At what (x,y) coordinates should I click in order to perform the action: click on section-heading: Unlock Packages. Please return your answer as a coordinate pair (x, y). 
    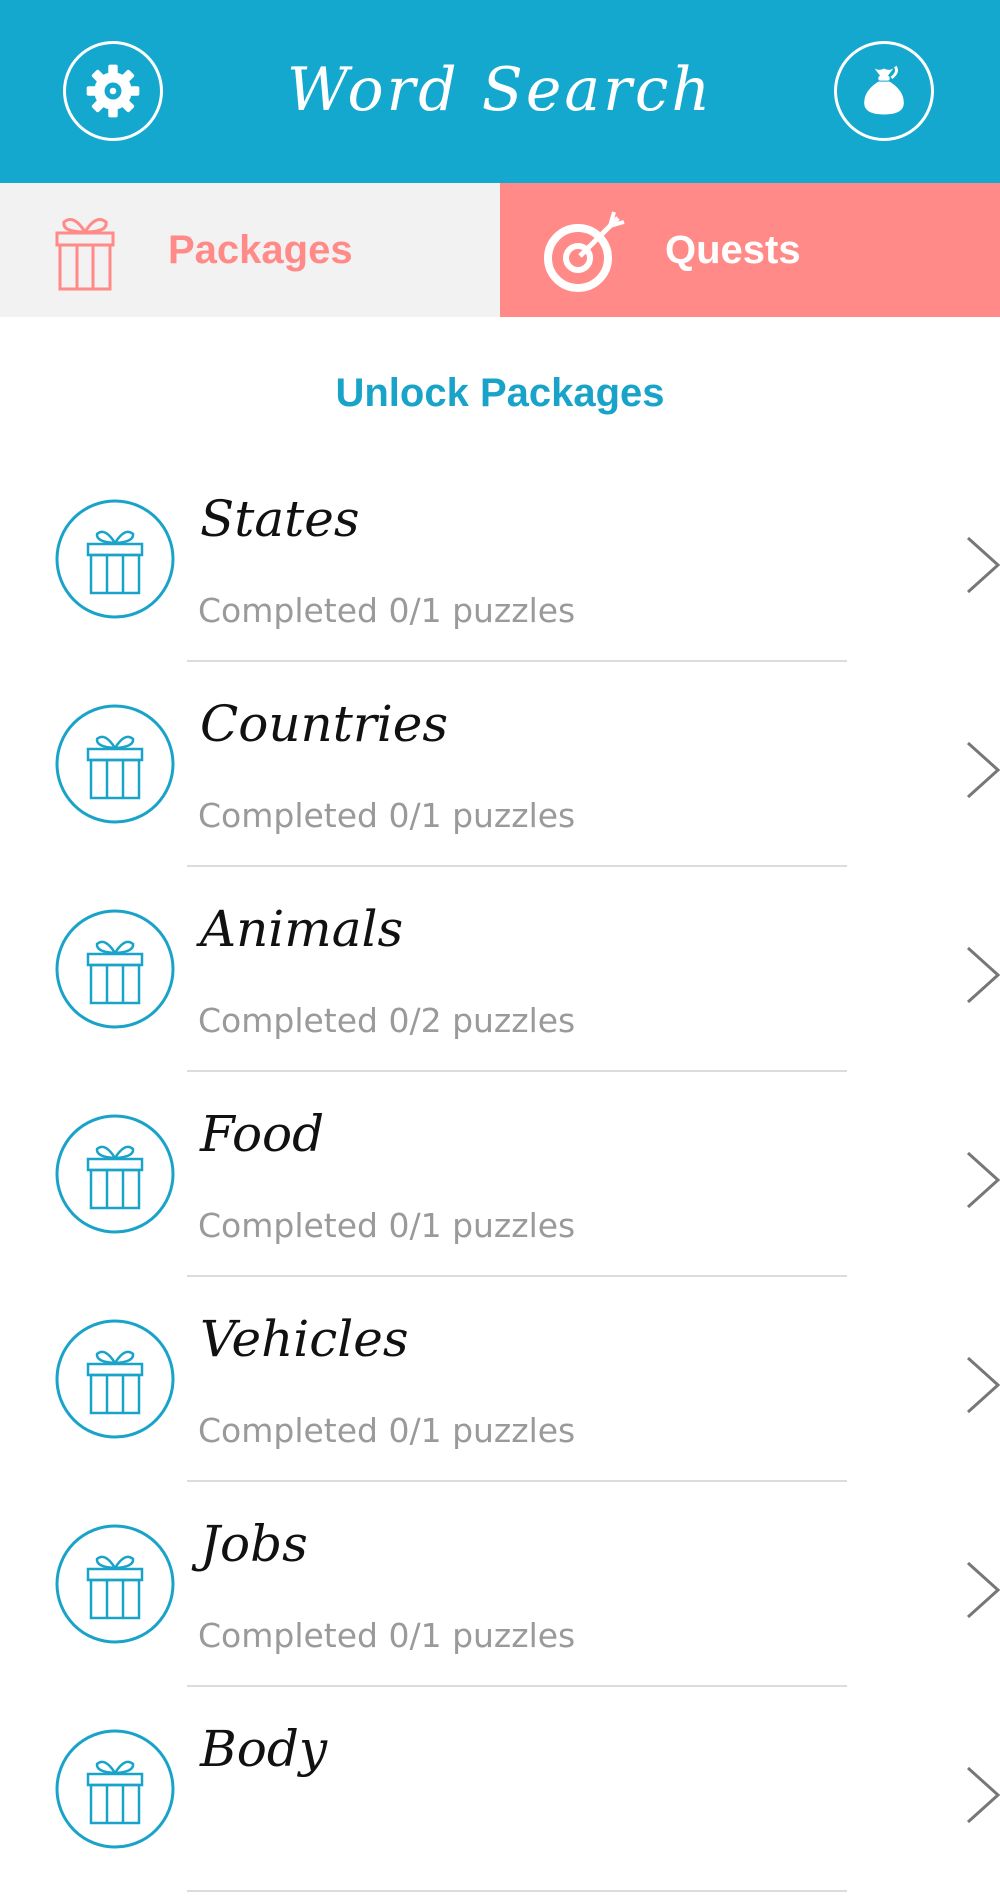
    Looking at the image, I should click on (500, 393).